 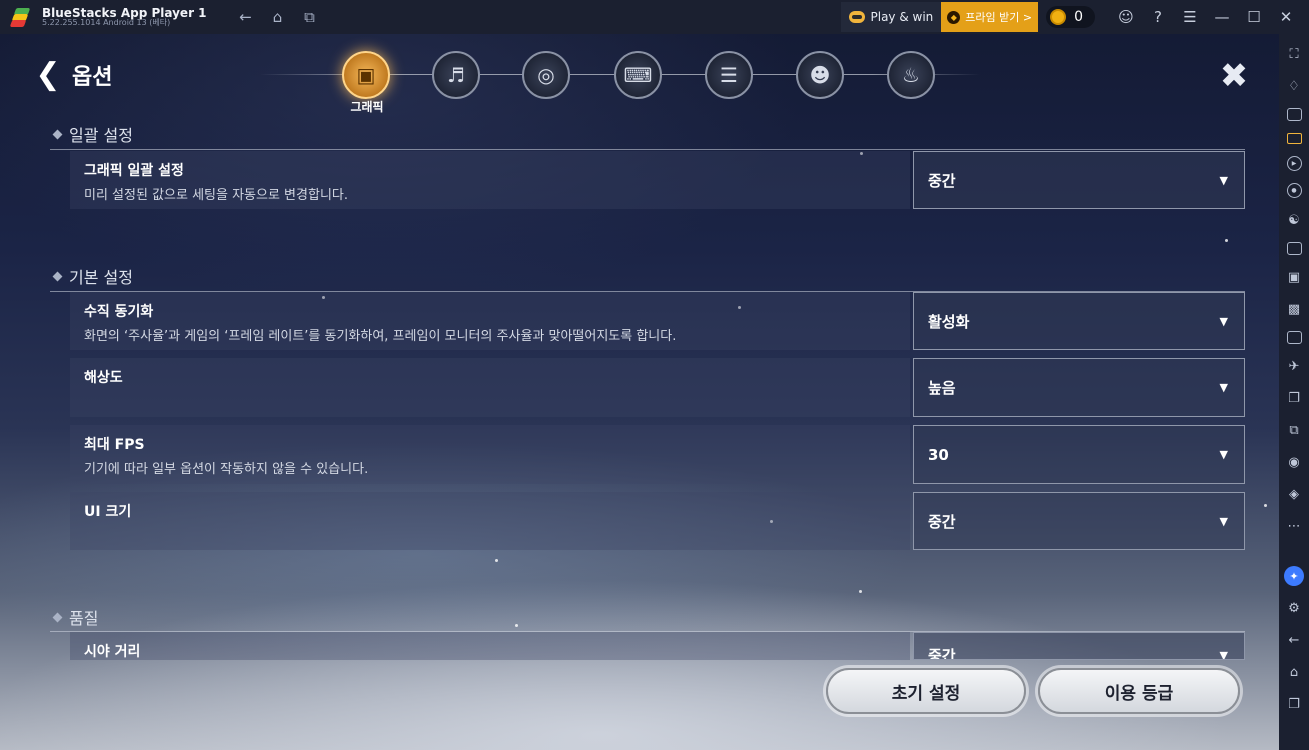 I want to click on settings-gear-icon: ⚙, so click(x=1294, y=608).